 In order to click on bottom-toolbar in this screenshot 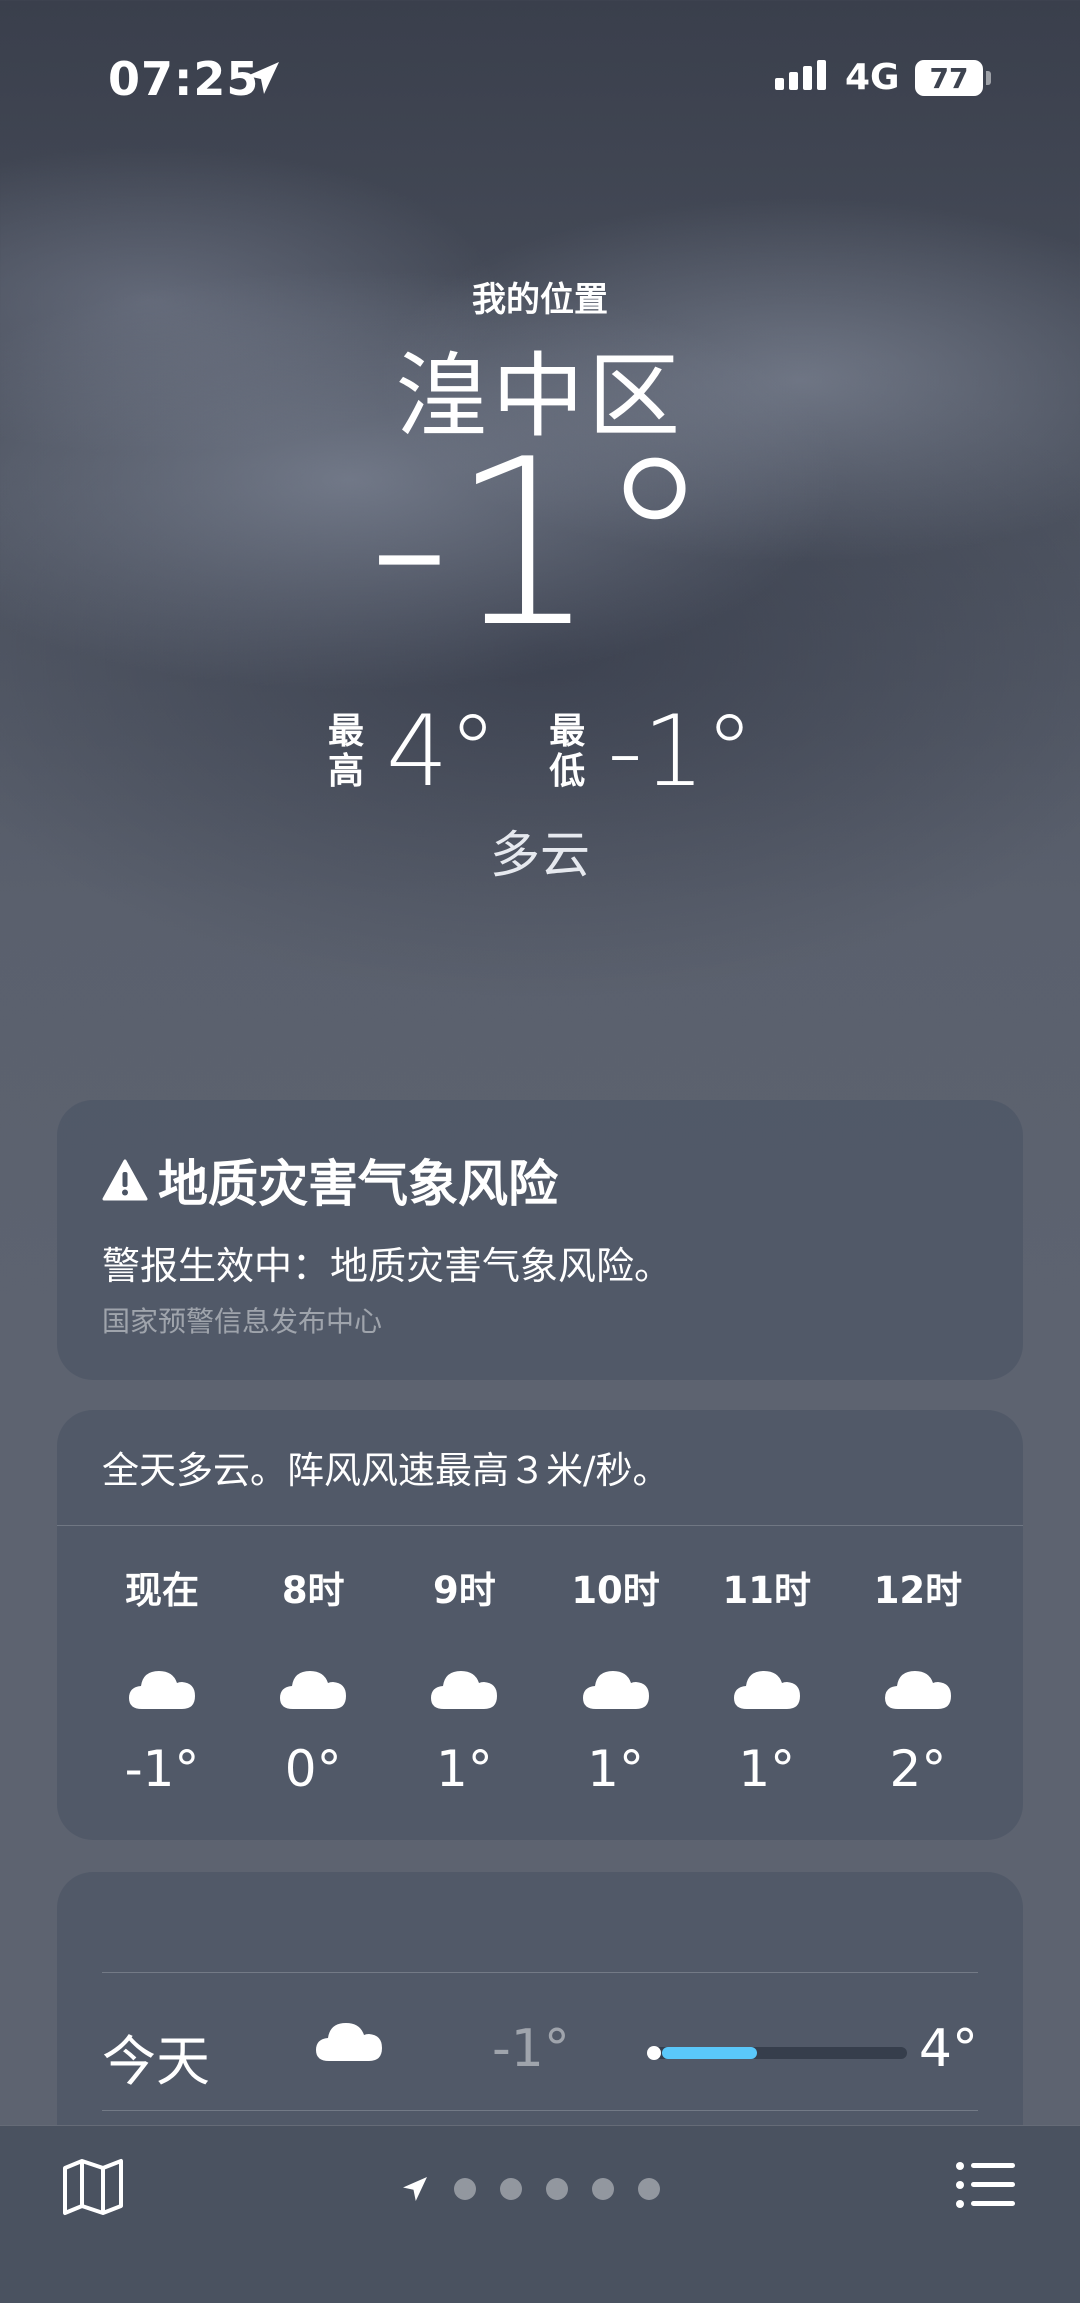, I will do `click(540, 2214)`.